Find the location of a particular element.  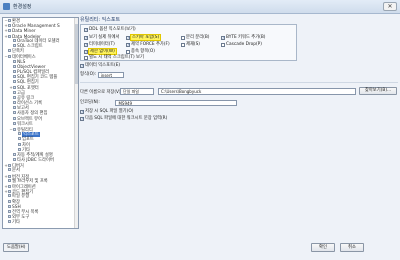

encoding-label: 인코딩(N): is located at coordinates (90, 102).